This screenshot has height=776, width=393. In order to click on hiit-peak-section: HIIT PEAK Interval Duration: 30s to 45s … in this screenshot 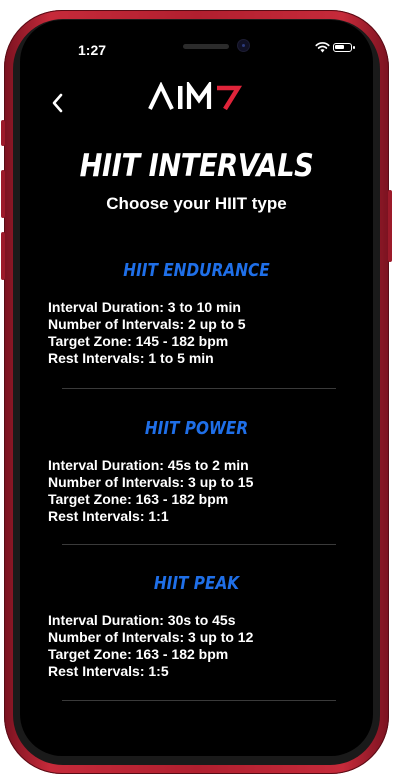, I will do `click(196, 626)`.